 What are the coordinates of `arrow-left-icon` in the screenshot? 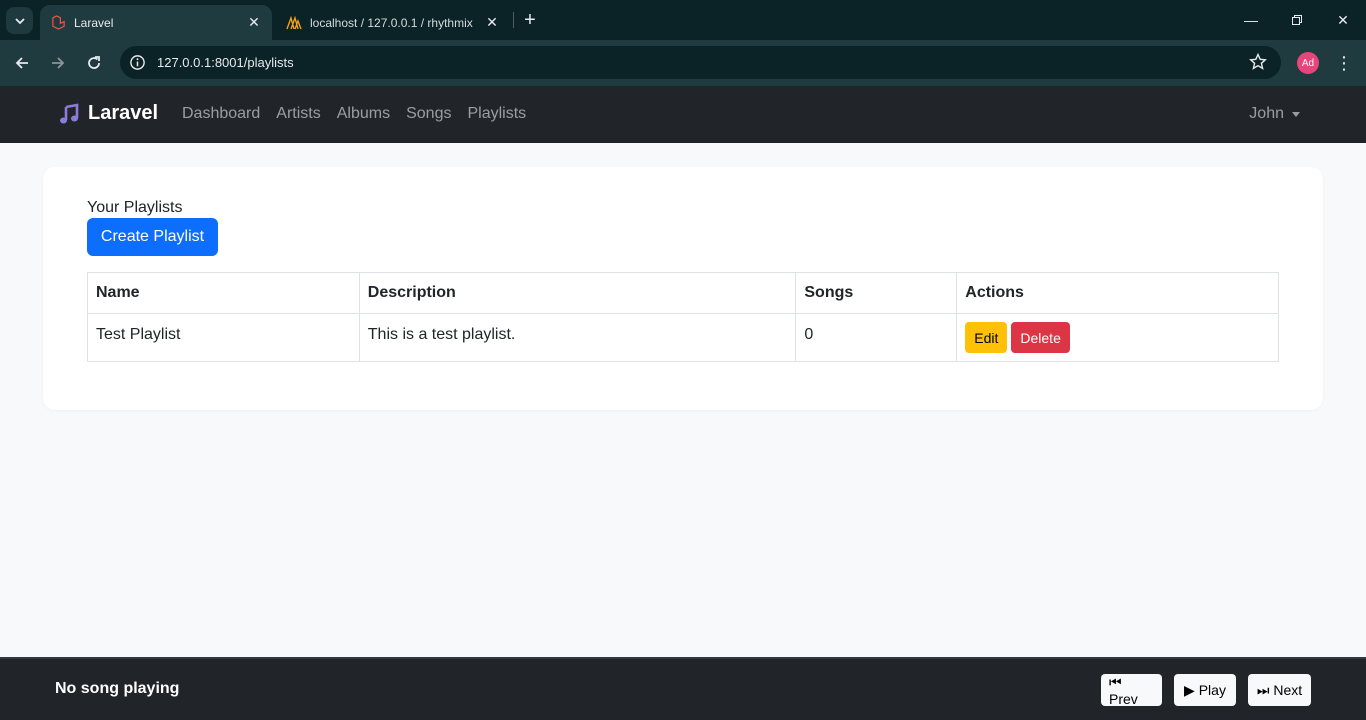 It's located at (21, 63).